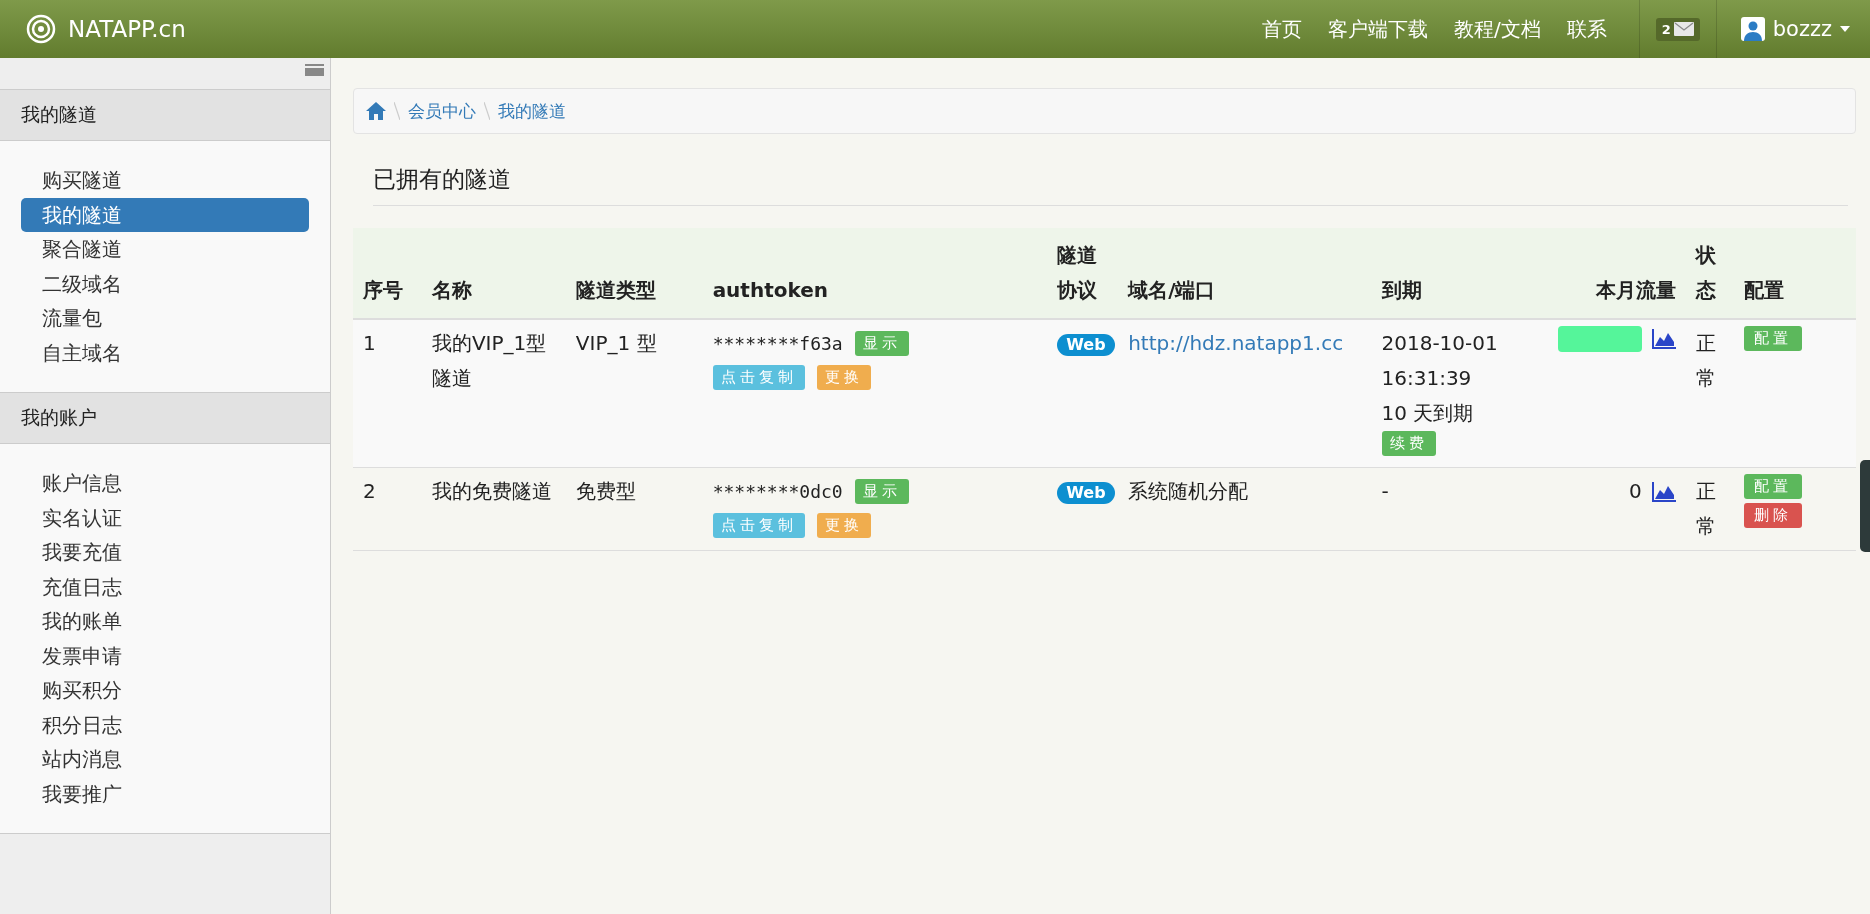 The height and width of the screenshot is (914, 1870). I want to click on sidebar-item: 账户信息, so click(165, 483).